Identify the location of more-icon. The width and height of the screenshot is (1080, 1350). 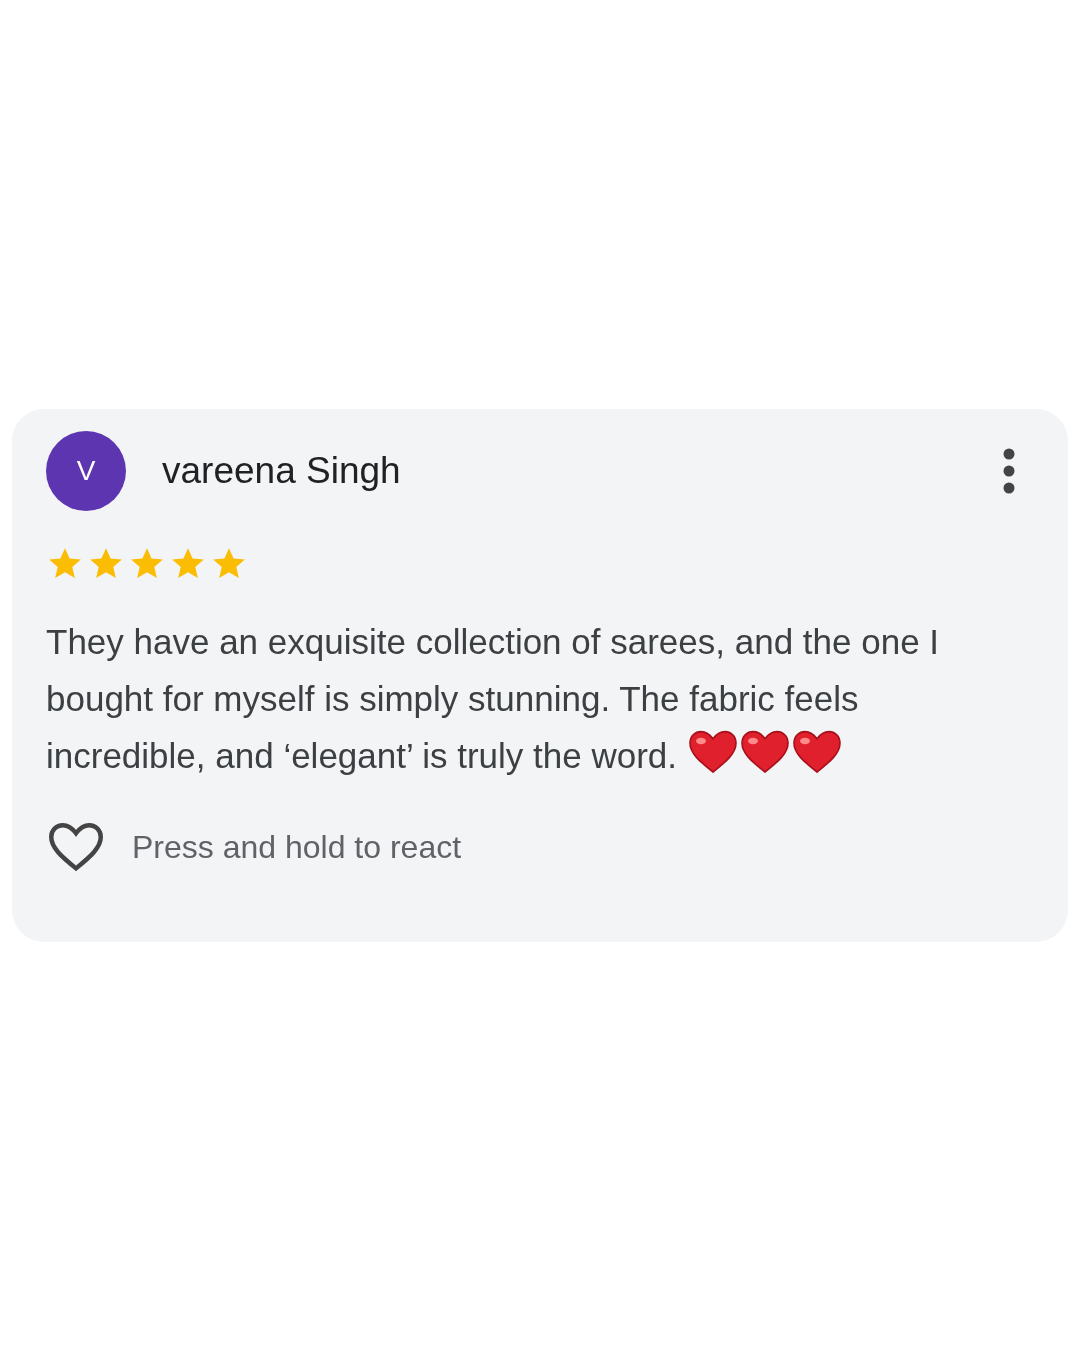
(1009, 470).